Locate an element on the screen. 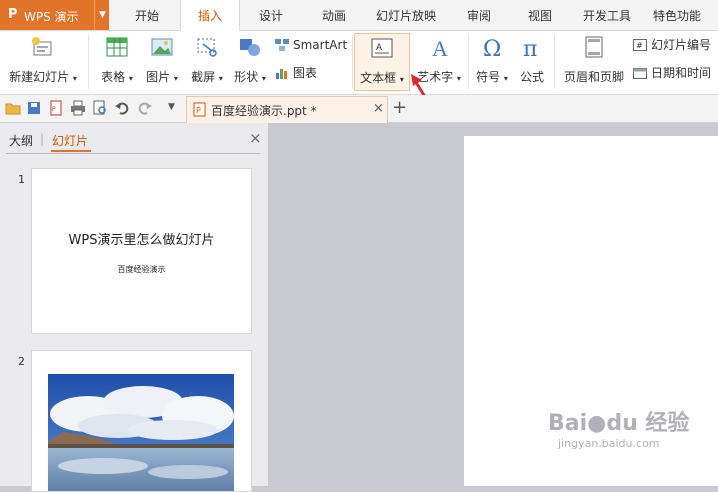  shape-label: 形状 is located at coordinates (246, 77).